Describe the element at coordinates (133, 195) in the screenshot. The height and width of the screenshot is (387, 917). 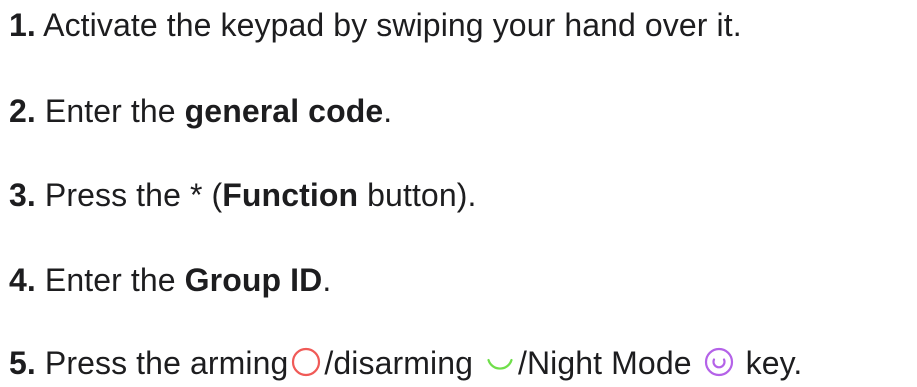
I see `step-text: Press the * (` at that location.